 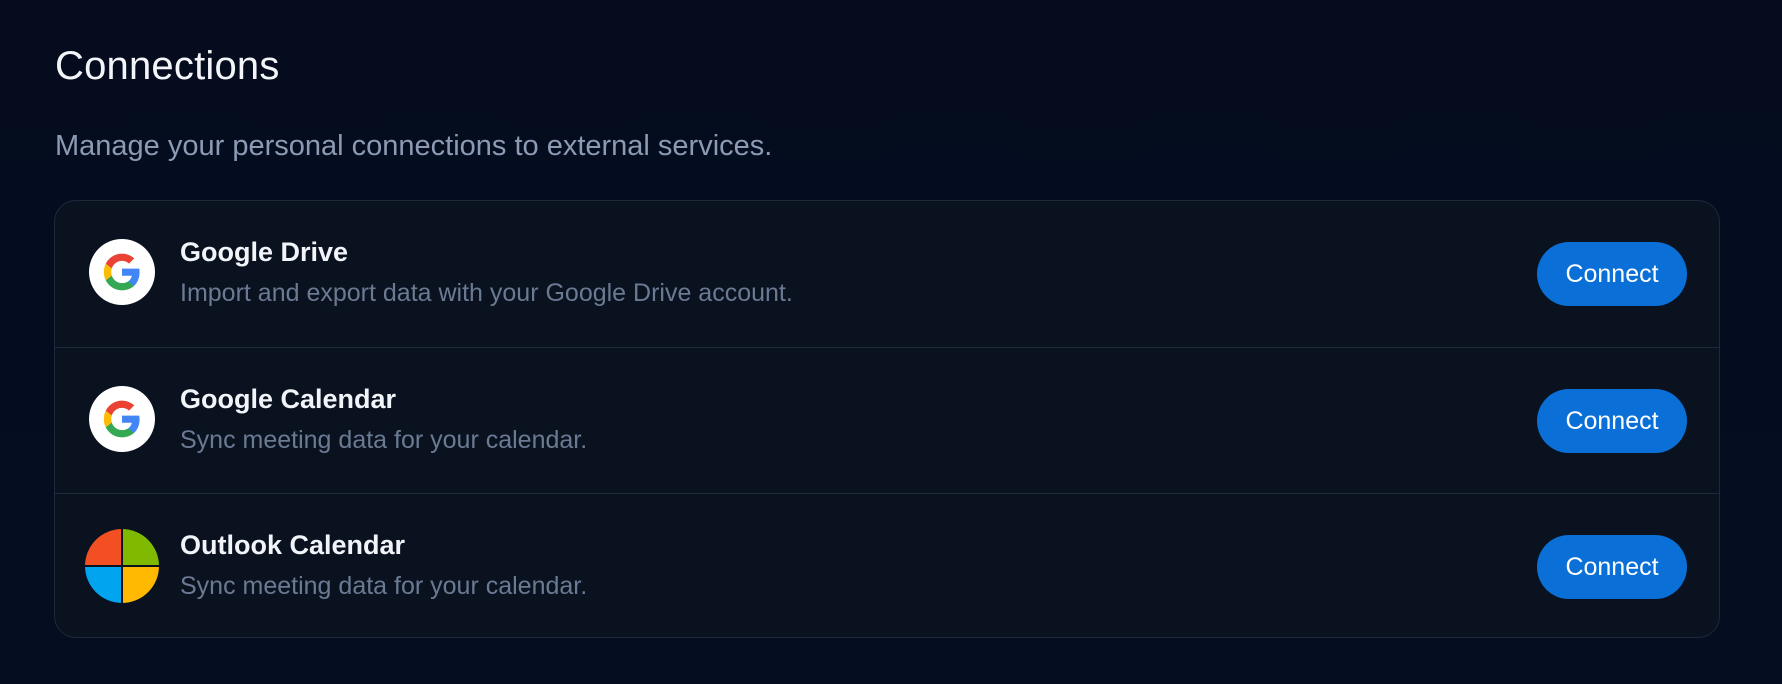 I want to click on connection-name: Google Calendar, so click(x=288, y=399).